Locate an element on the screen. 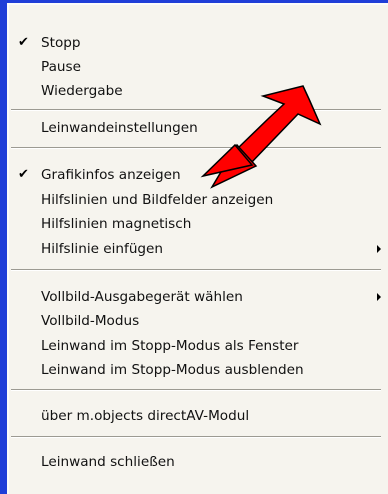 This screenshot has width=388, height=494. menu-item-grafikinfos-anzeigen: ✔ Grafikinfos anzeigen is located at coordinates (195, 175).